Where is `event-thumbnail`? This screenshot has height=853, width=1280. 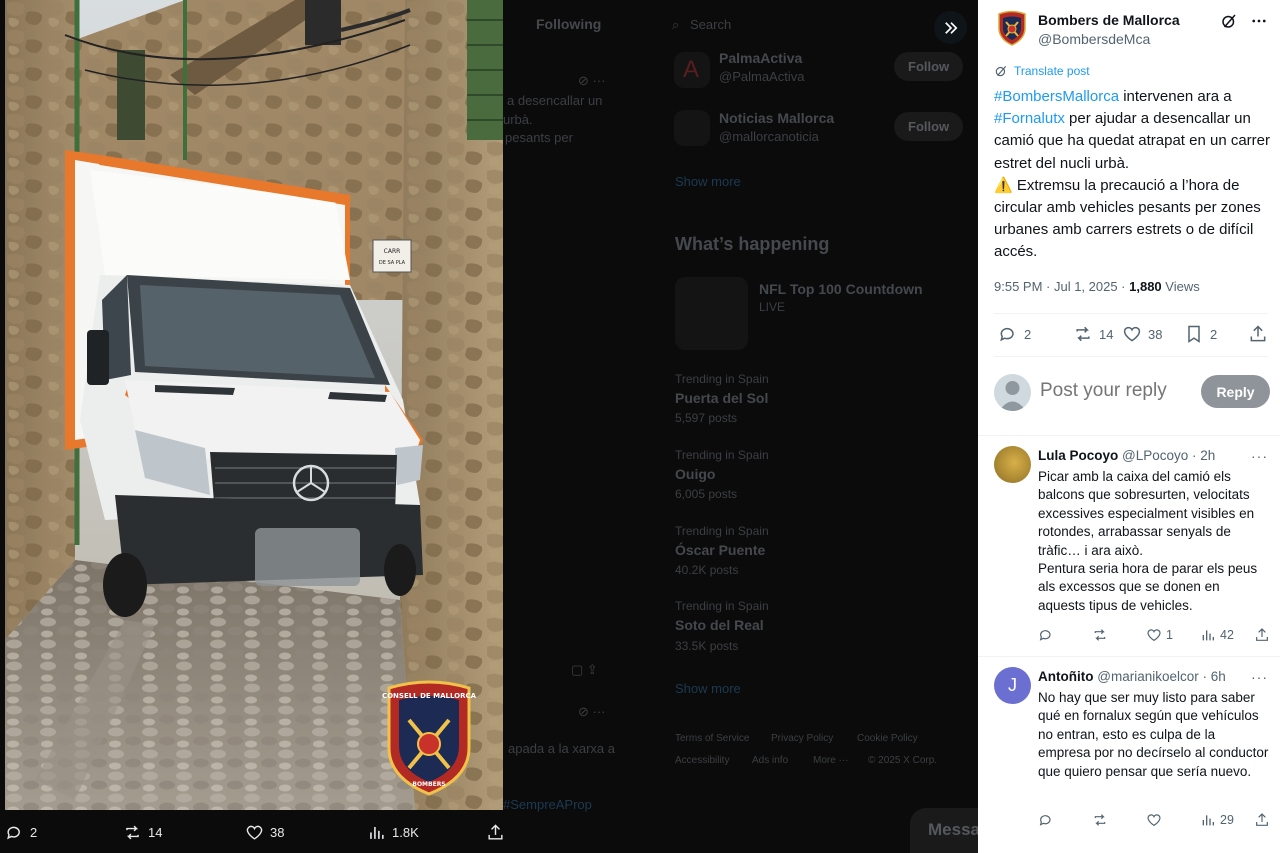
event-thumbnail is located at coordinates (711, 313).